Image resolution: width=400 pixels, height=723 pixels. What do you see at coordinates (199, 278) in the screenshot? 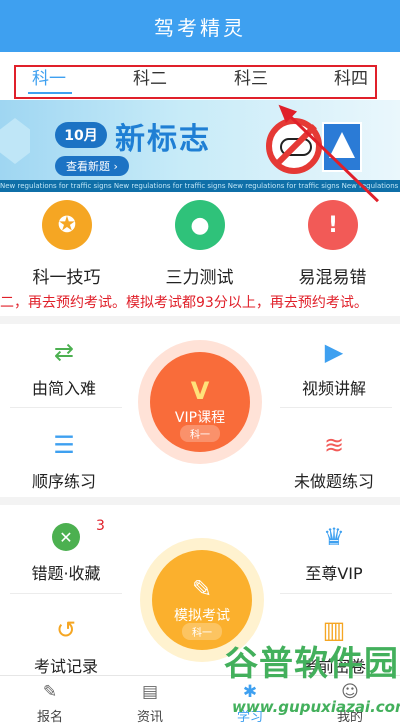
I see `feature-label: 三力测试` at bounding box center [199, 278].